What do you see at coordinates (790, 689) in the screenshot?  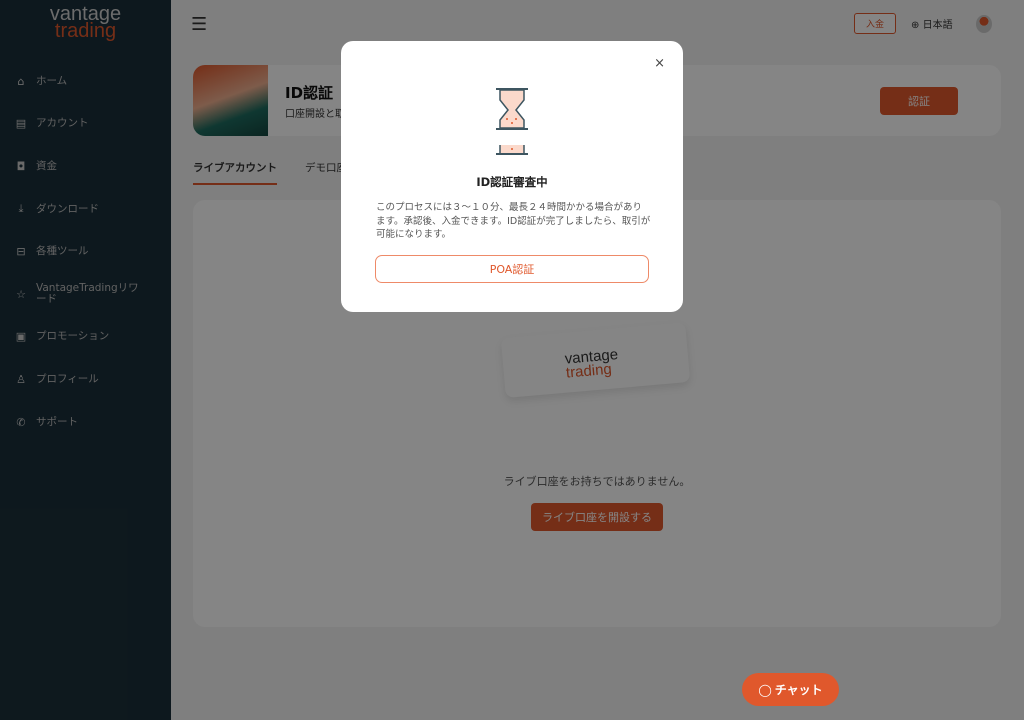 I see `chat-button: ◯ チャット` at bounding box center [790, 689].